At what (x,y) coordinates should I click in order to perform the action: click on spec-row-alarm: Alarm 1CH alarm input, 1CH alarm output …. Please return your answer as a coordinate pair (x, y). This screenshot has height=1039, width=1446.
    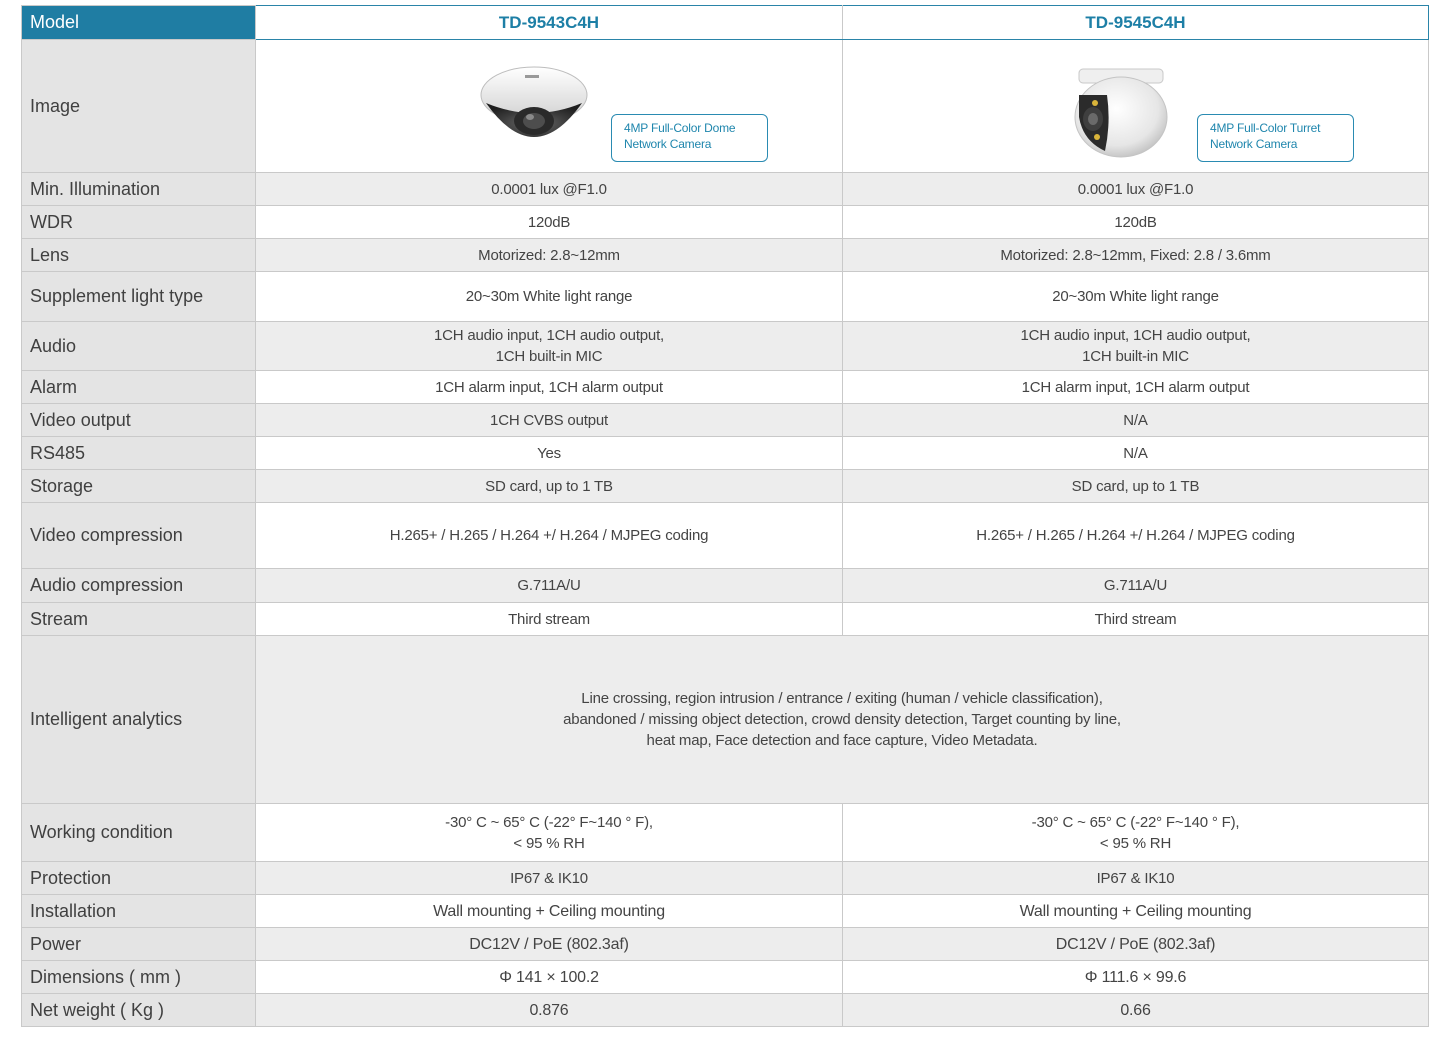
    Looking at the image, I should click on (725, 387).